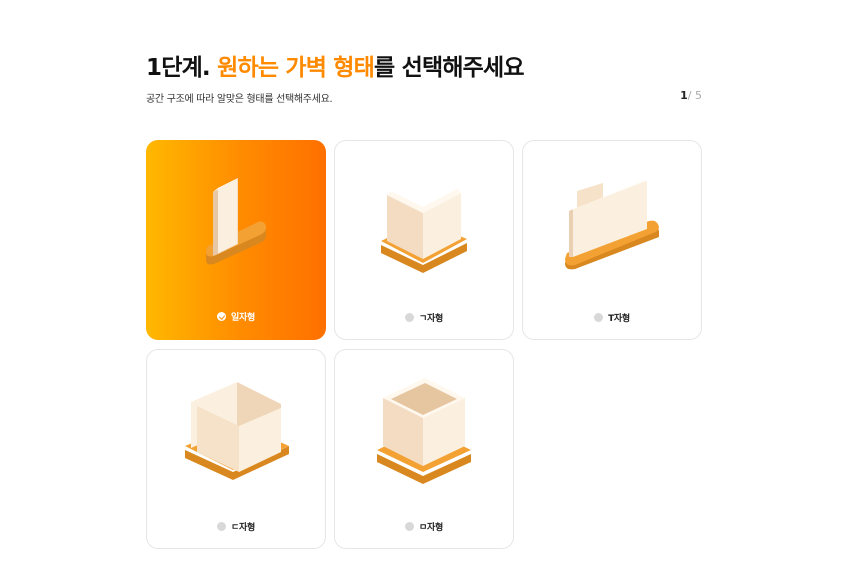 This screenshot has width=853, height=580. What do you see at coordinates (612, 225) in the screenshot?
I see `t-shaped-wall-icon` at bounding box center [612, 225].